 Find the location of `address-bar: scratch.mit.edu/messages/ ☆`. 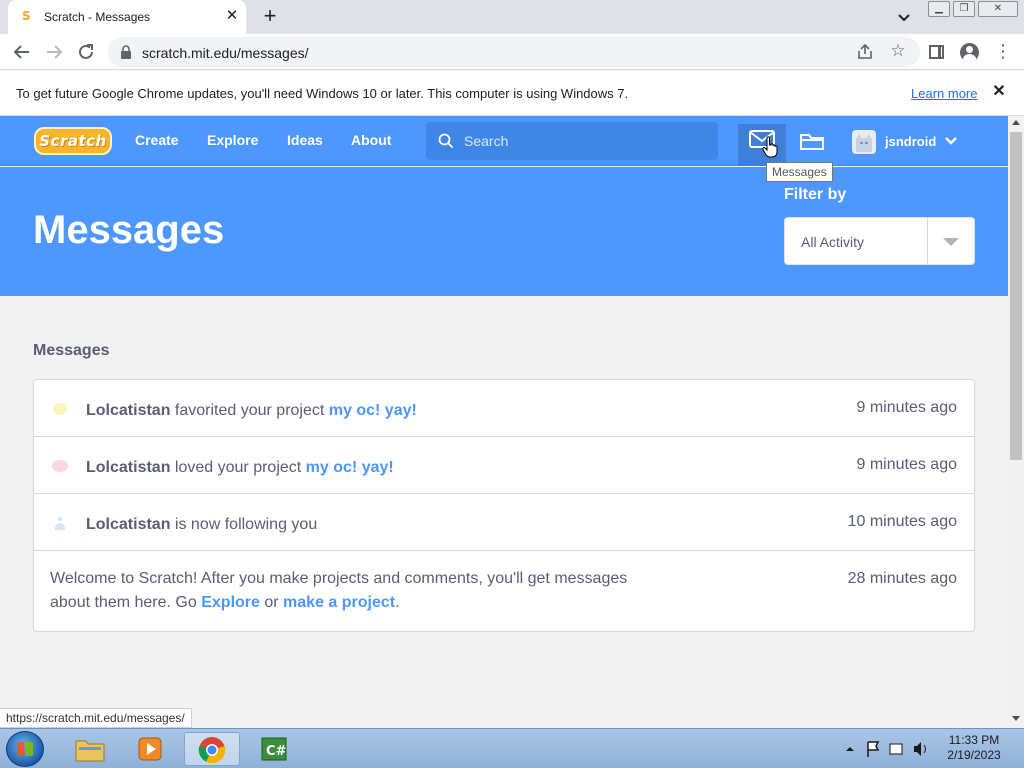

address-bar: scratch.mit.edu/messages/ ☆ is located at coordinates (514, 52).